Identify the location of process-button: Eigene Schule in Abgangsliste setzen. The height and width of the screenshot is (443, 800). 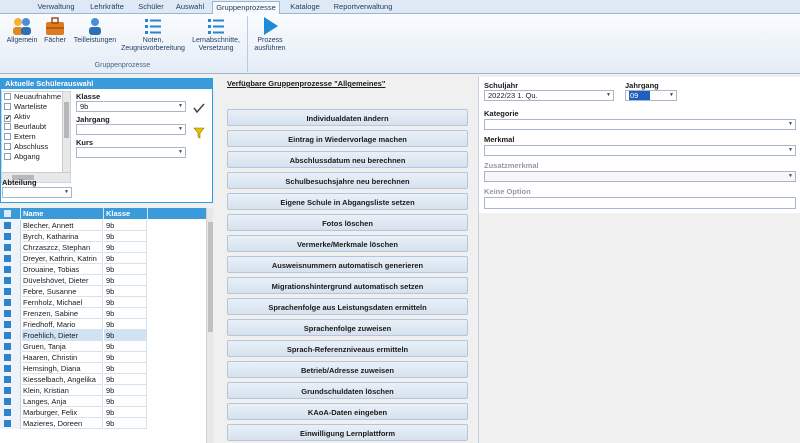
(347, 201).